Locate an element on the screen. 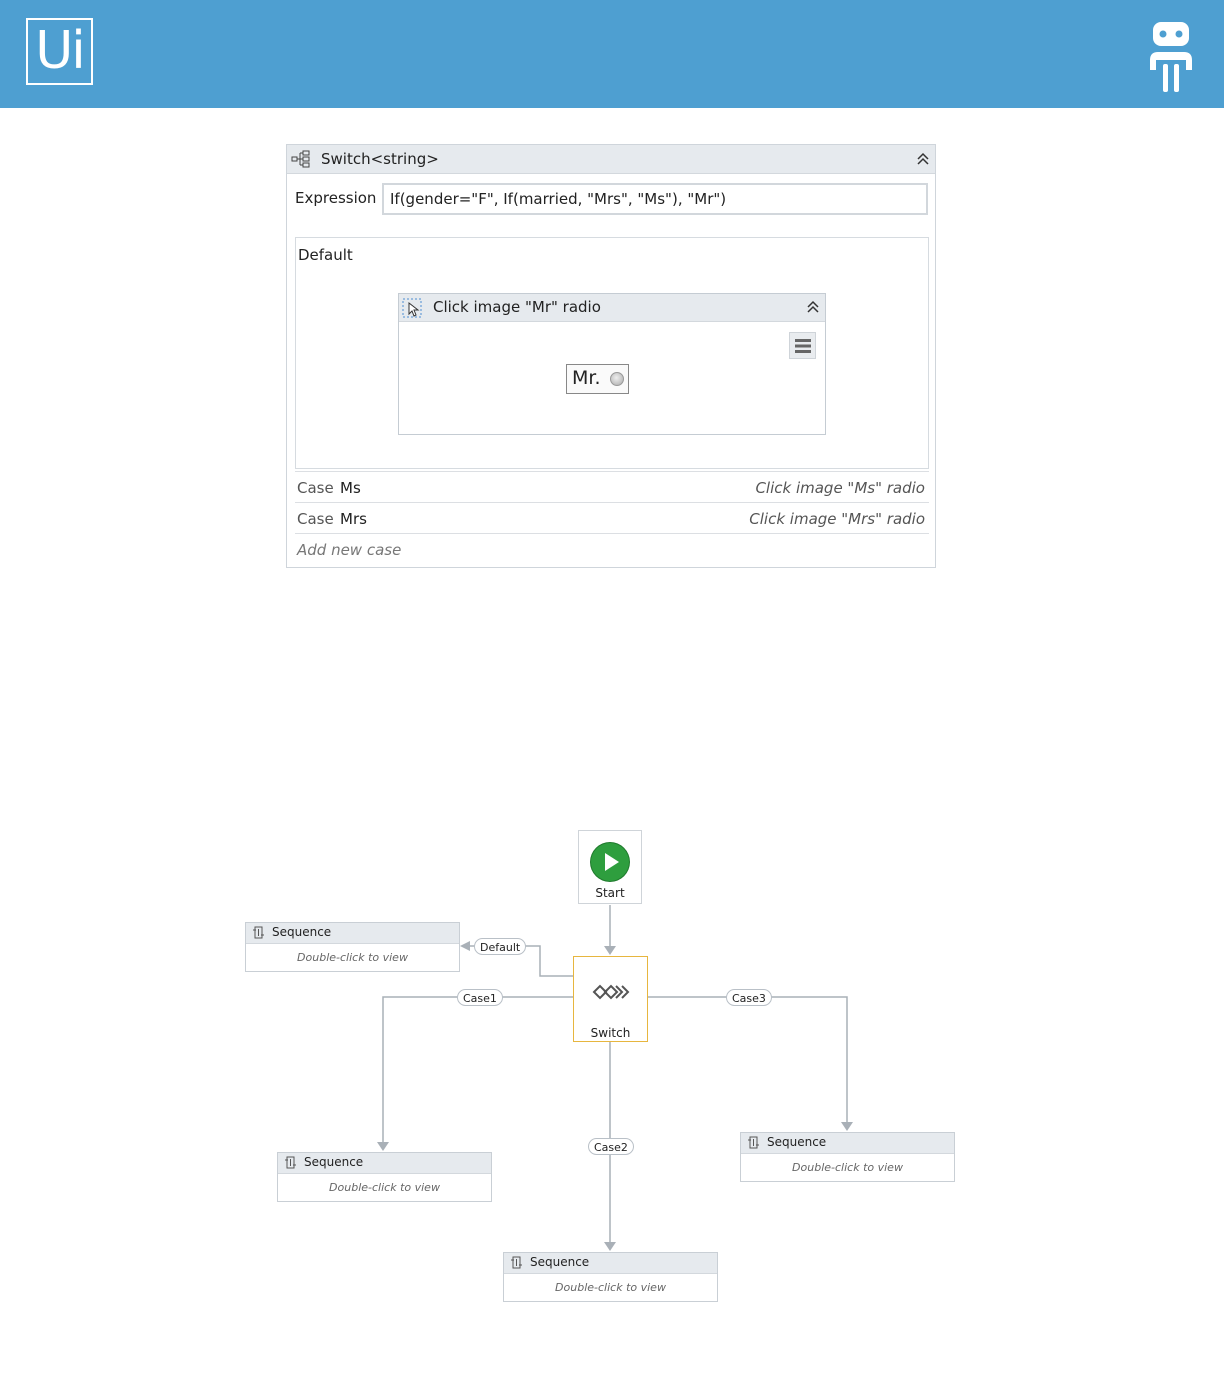  sequence-node-case1: Sequence Double-click to view is located at coordinates (384, 1177).